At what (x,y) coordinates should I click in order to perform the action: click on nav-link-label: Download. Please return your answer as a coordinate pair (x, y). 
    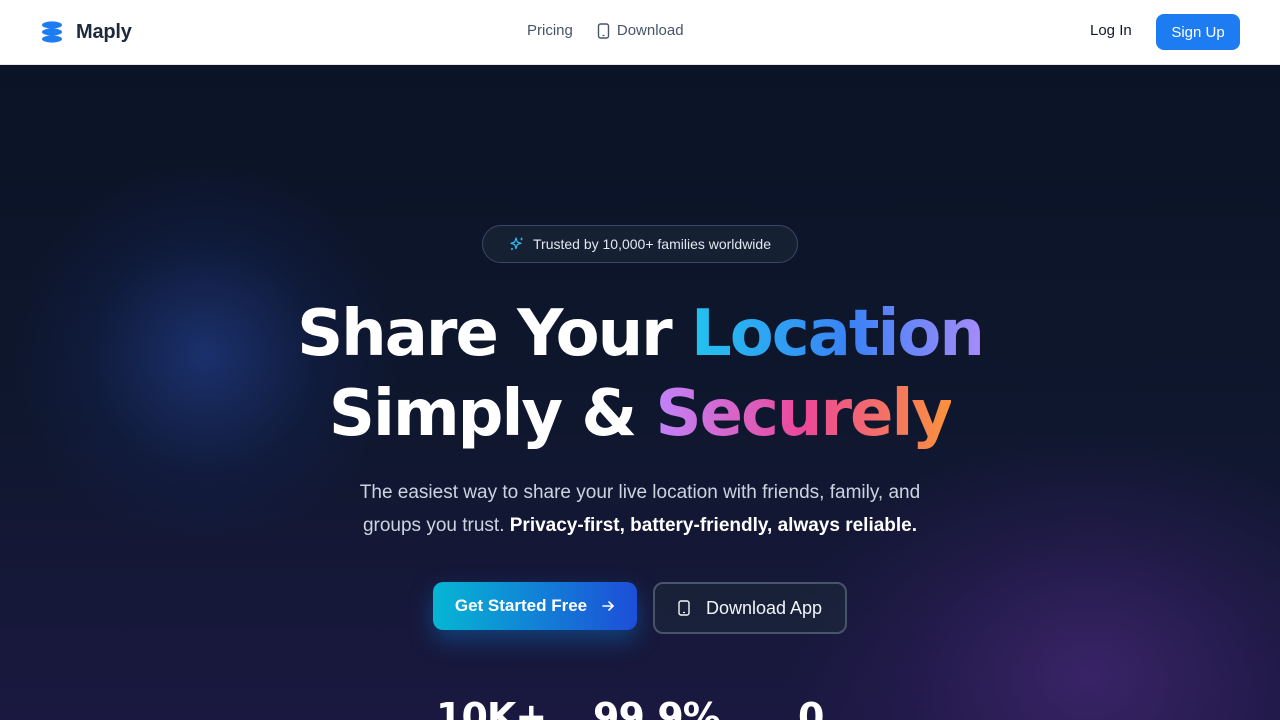
    Looking at the image, I should click on (650, 30).